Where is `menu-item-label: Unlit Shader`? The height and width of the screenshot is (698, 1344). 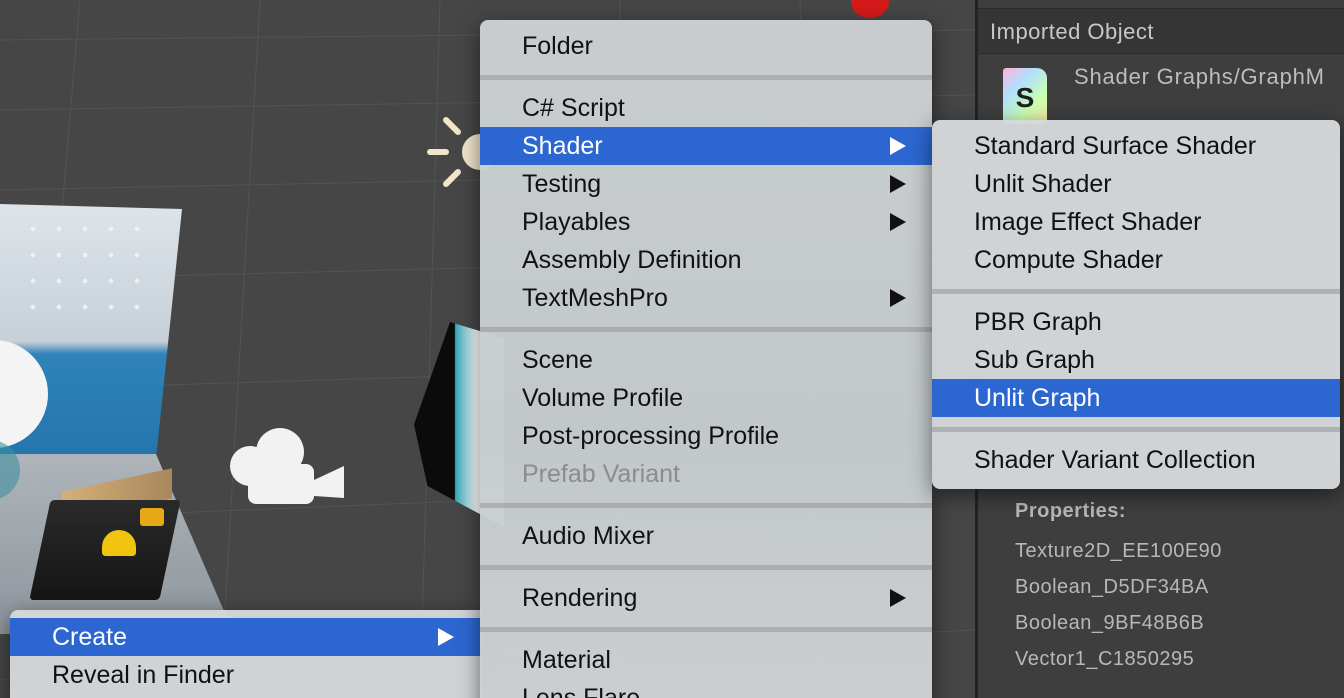
menu-item-label: Unlit Shader is located at coordinates (1043, 184).